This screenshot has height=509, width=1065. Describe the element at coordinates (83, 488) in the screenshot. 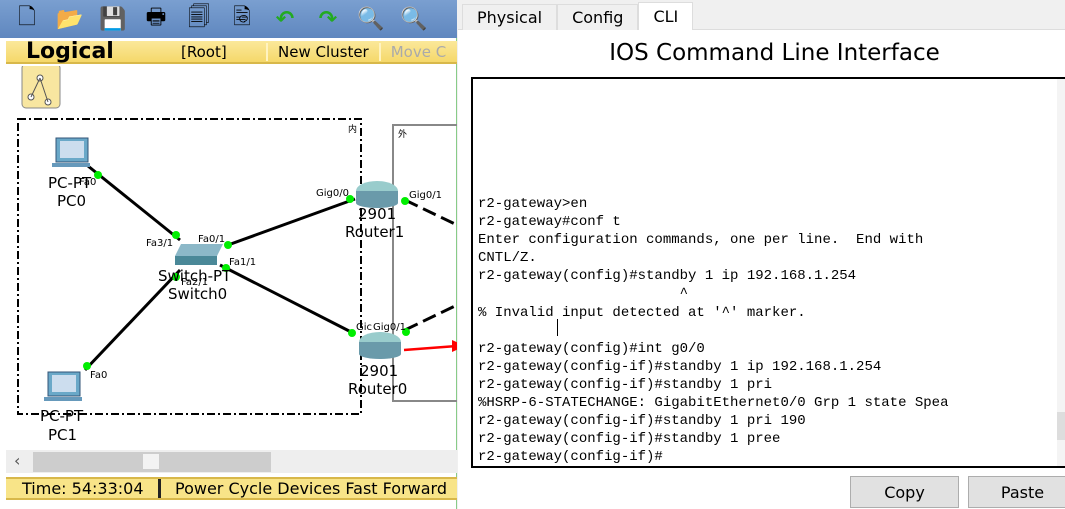

I see `time-display: Time: 54:33:04` at that location.